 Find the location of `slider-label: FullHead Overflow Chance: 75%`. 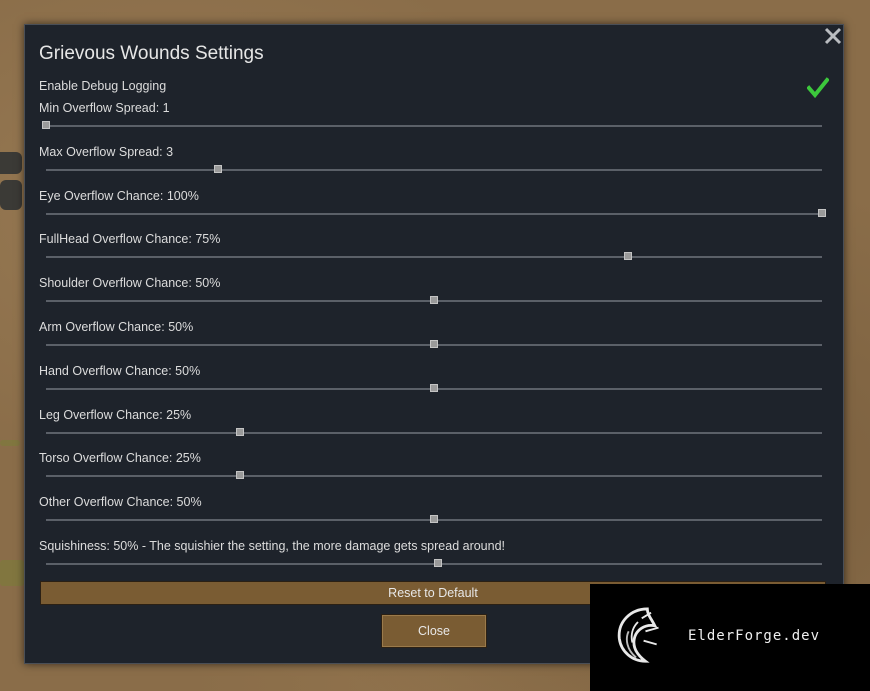

slider-label: FullHead Overflow Chance: 75% is located at coordinates (130, 239).